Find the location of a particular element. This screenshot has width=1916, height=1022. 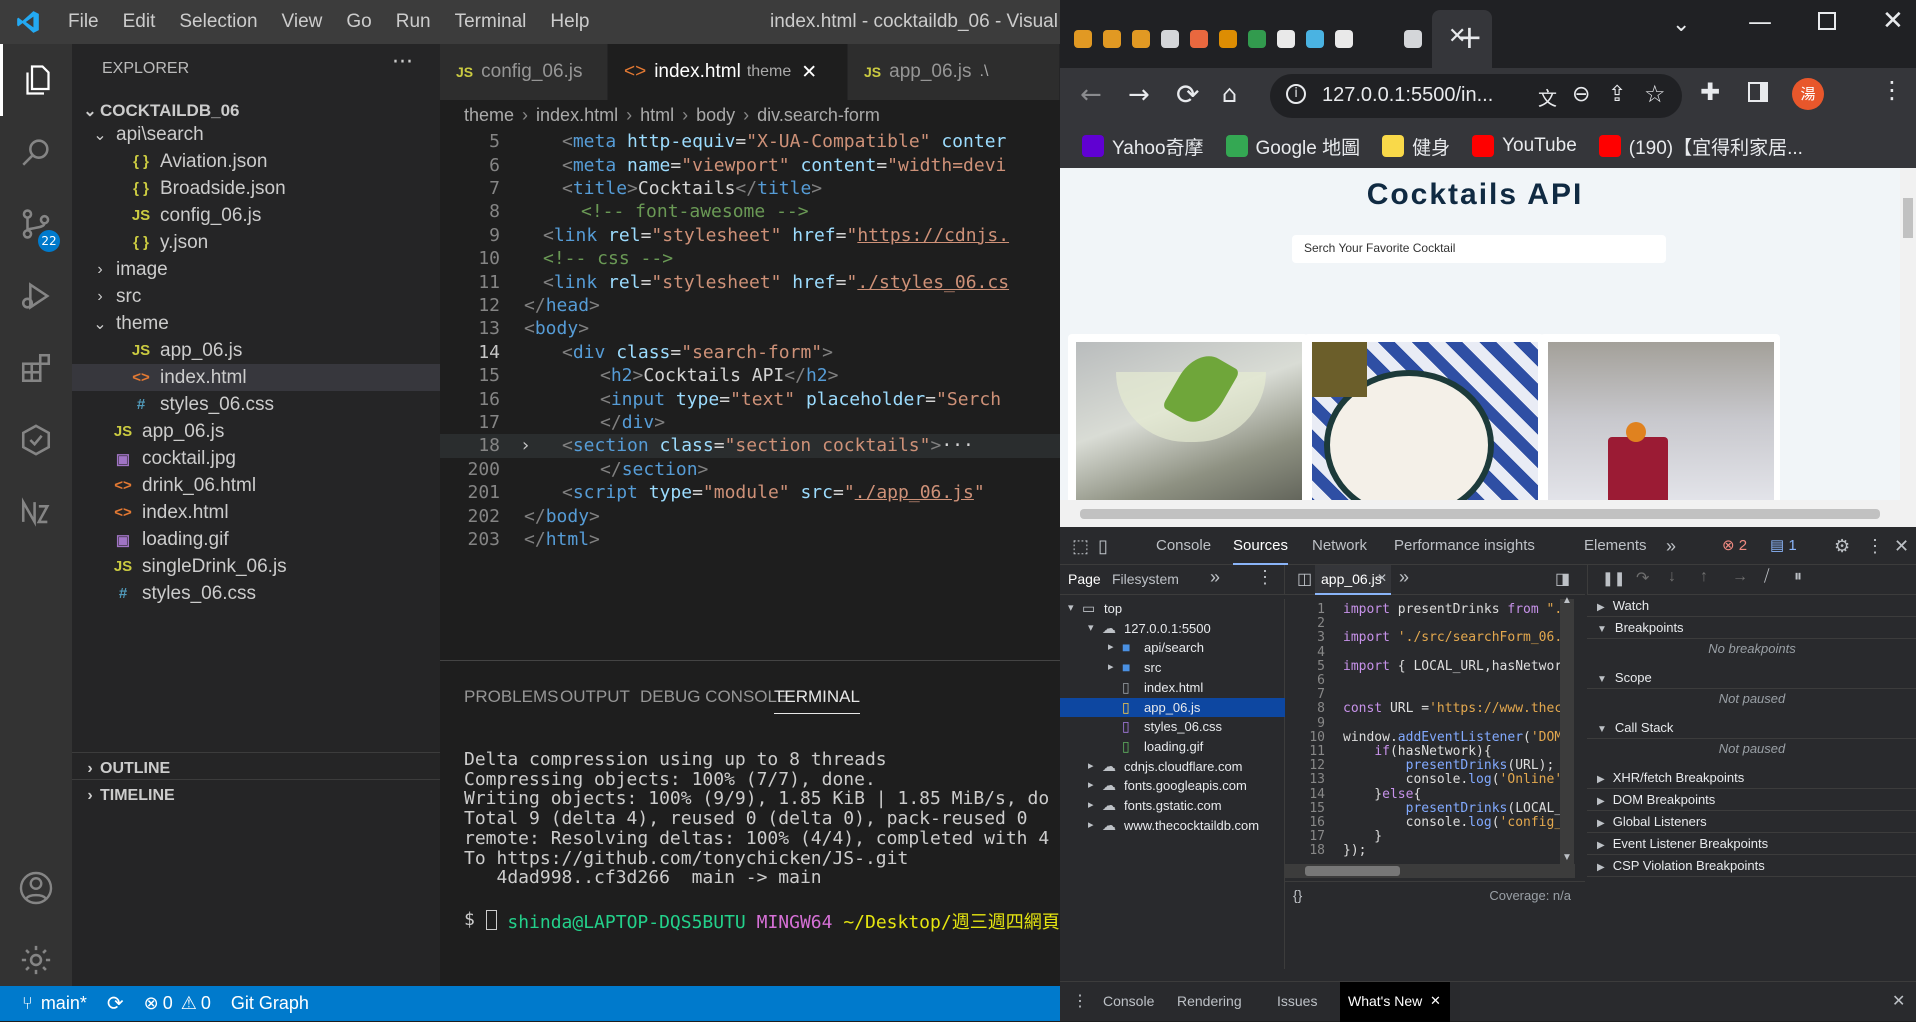

close-window-icon: ✕ is located at coordinates (1893, 21).